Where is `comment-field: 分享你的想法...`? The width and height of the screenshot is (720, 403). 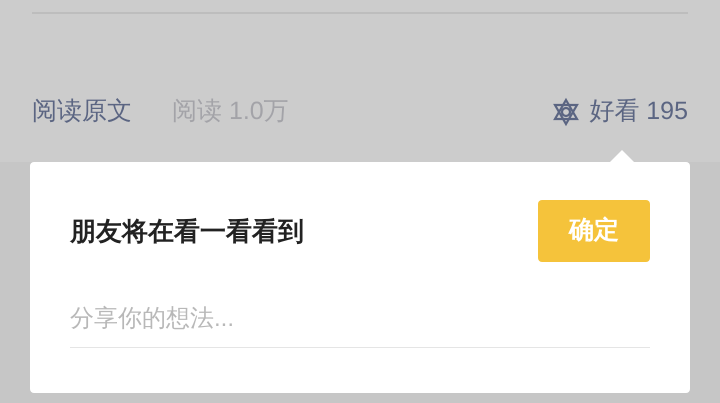
comment-field: 分享你的想法... is located at coordinates (360, 319).